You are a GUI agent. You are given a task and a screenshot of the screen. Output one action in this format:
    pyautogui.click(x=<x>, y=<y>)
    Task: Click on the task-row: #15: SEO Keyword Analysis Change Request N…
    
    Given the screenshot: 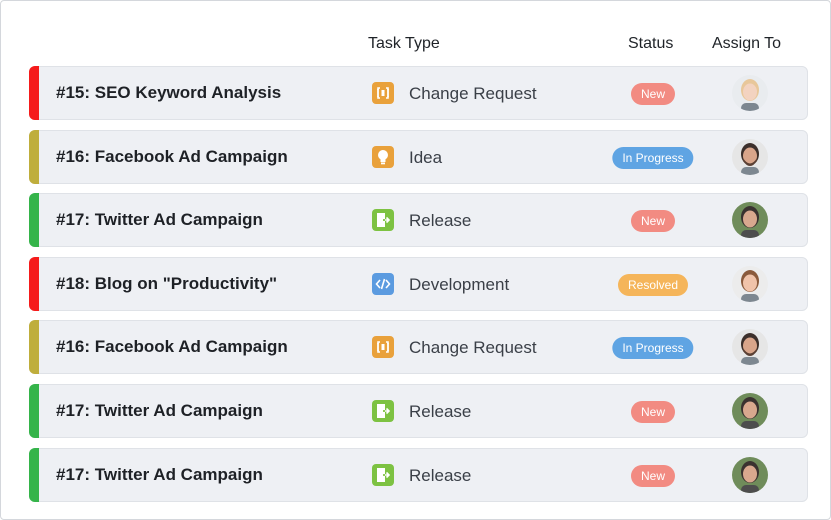 What is the action you would take?
    pyautogui.click(x=418, y=93)
    